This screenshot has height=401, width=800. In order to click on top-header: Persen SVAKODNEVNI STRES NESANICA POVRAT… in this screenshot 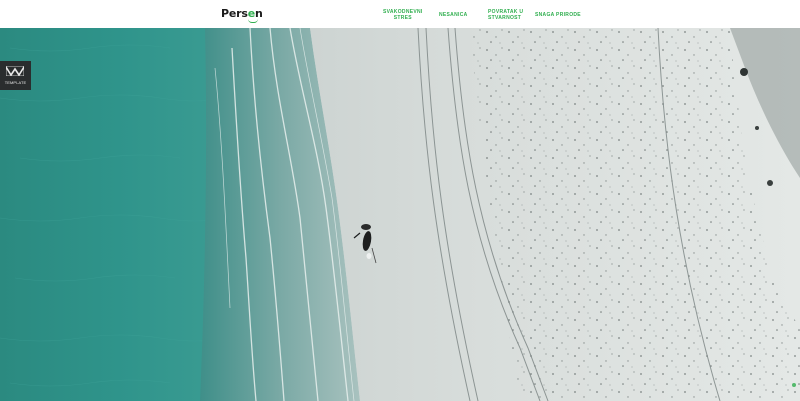, I will do `click(400, 14)`.